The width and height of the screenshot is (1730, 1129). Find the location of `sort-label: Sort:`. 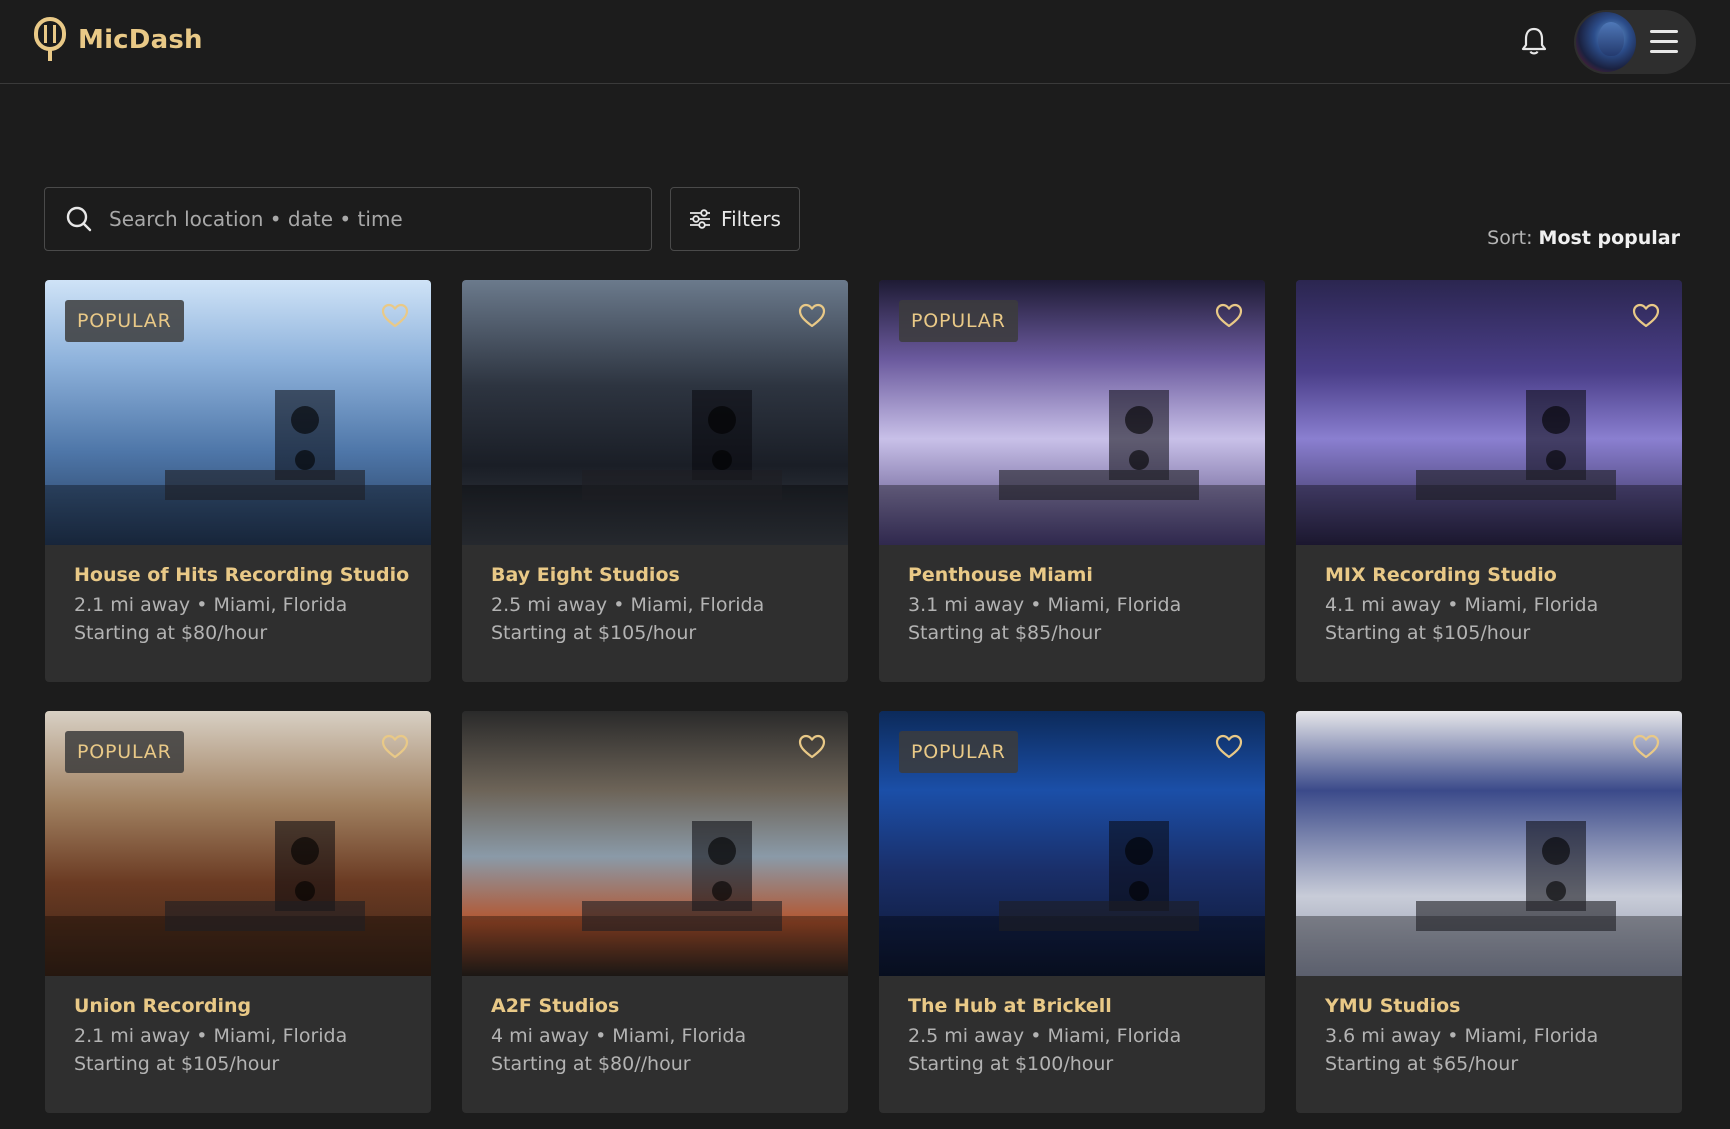

sort-label: Sort: is located at coordinates (1510, 238).